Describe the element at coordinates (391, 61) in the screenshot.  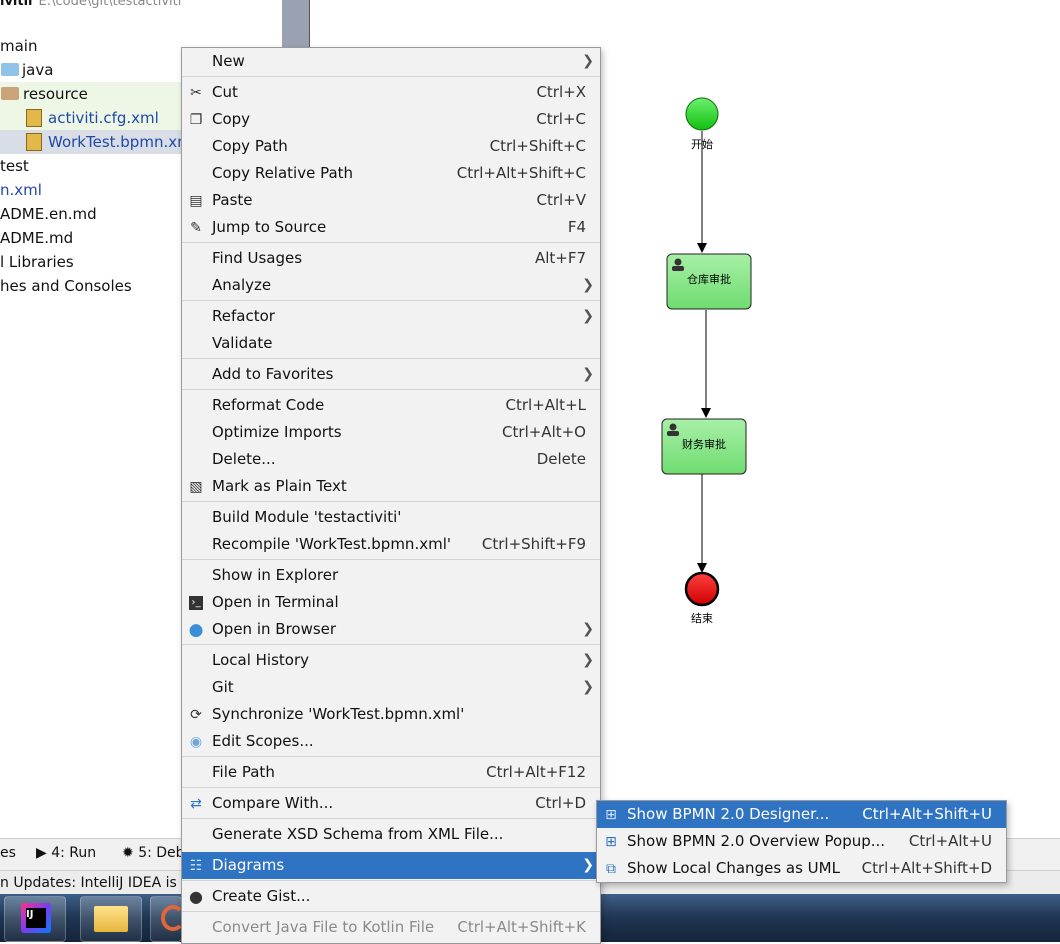
I see `menu-item-new: New ❯` at that location.